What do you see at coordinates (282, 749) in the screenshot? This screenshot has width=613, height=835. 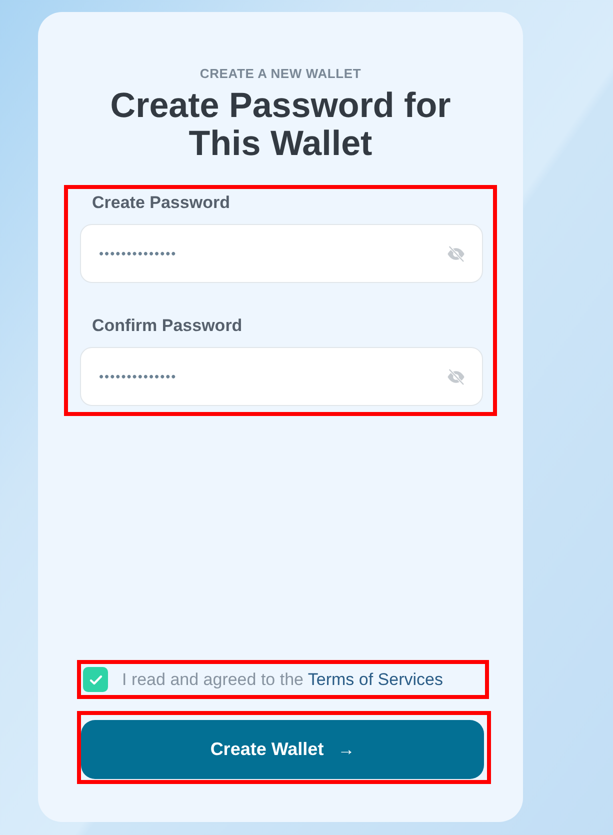 I see `create-wallet-button: Create Wallet →` at bounding box center [282, 749].